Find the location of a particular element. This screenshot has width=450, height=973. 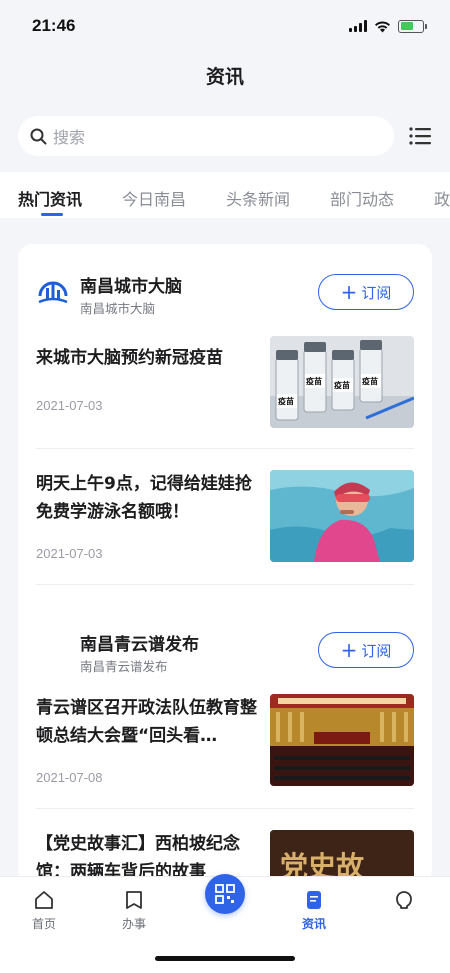

nav-scan-button is located at coordinates (225, 894).